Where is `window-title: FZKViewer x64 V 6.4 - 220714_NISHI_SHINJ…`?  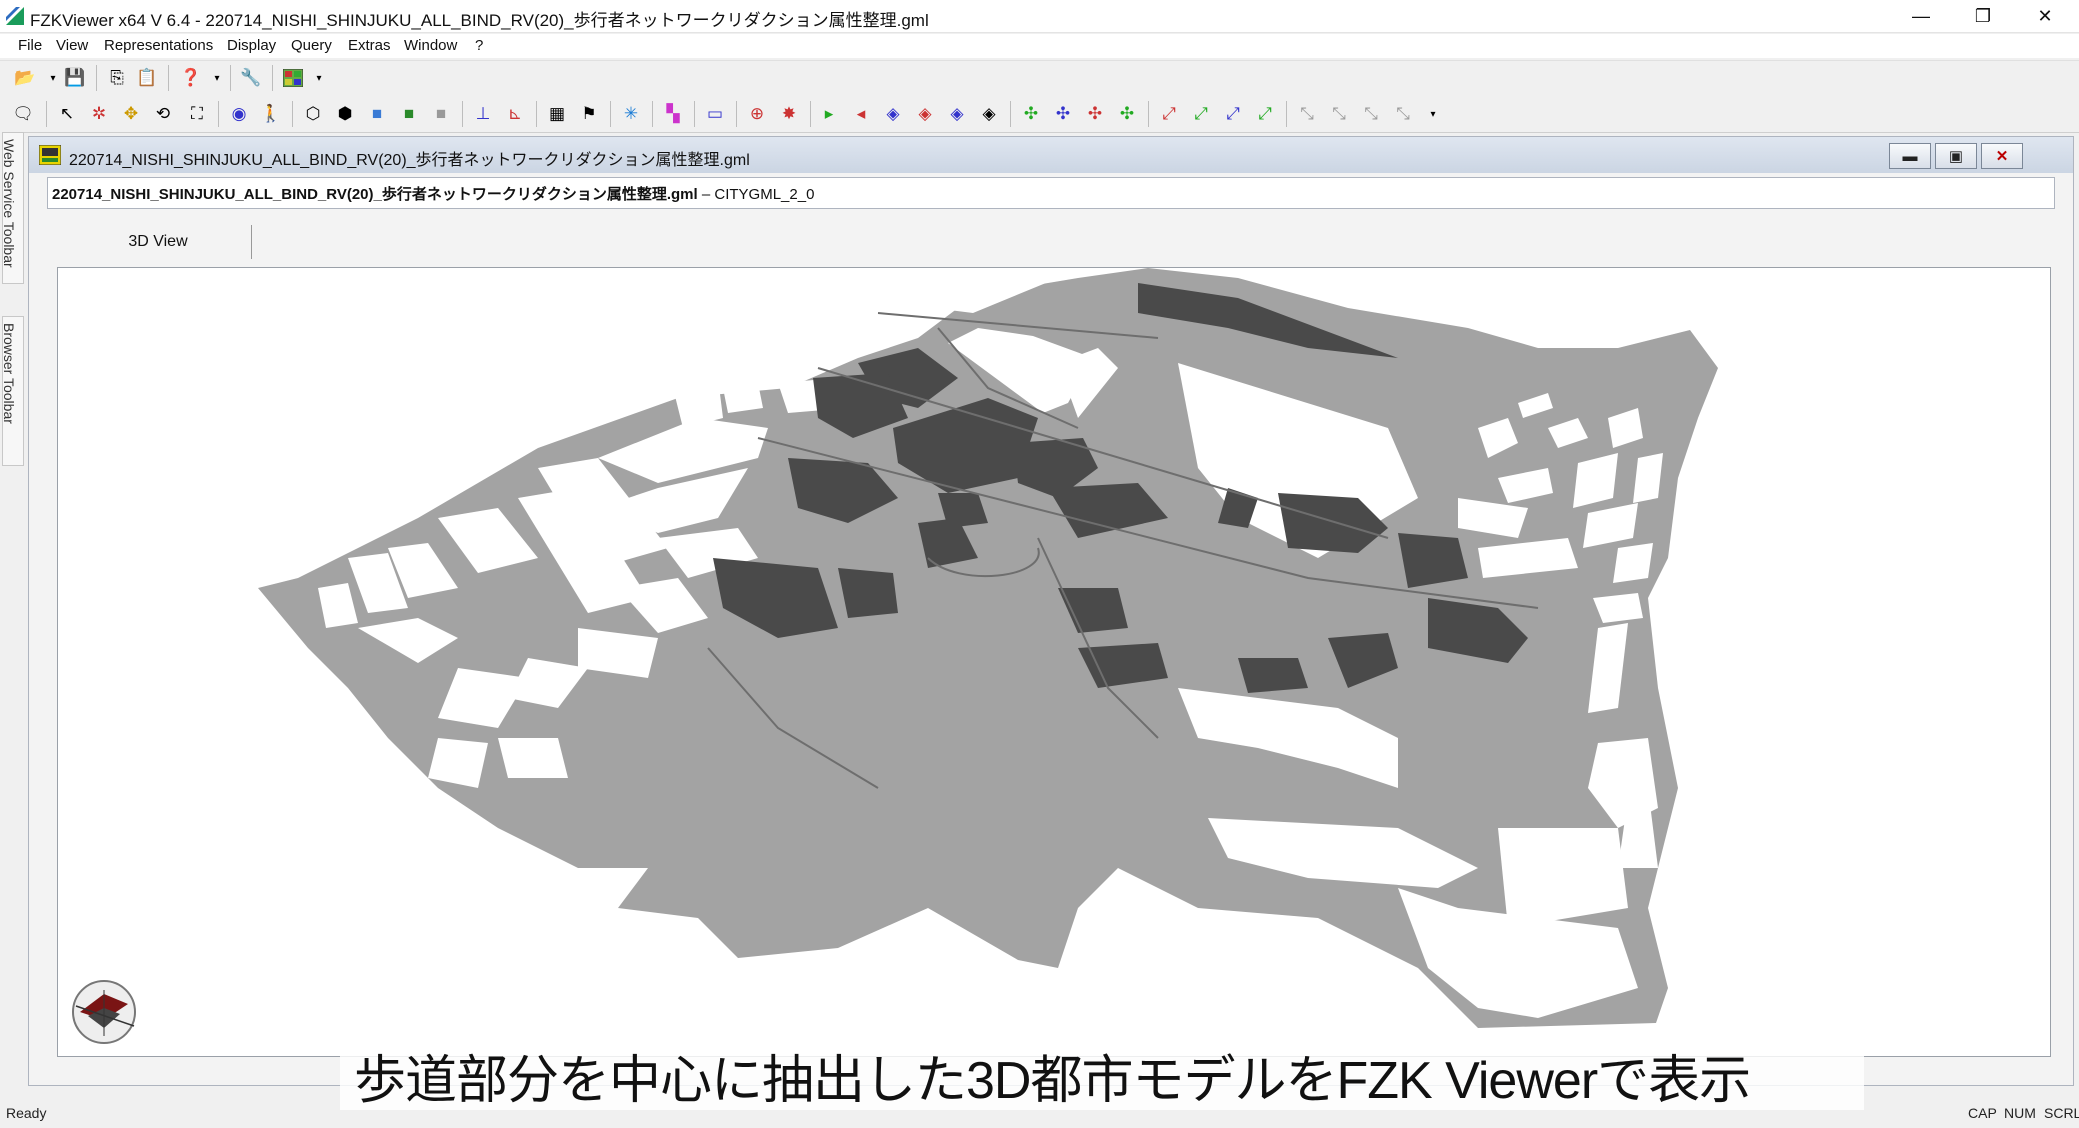
window-title: FZKViewer x64 V 6.4 - 220714_NISHI_SHINJ… is located at coordinates (479, 20).